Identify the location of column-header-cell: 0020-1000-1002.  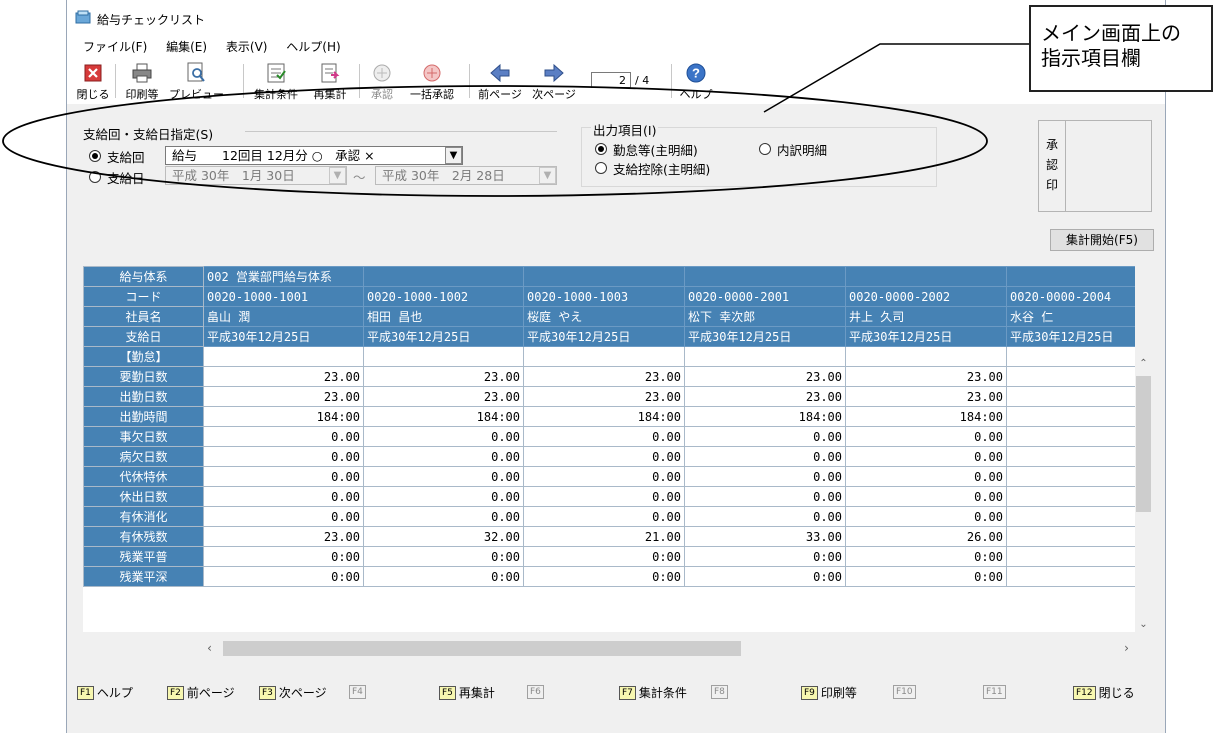
(443, 296).